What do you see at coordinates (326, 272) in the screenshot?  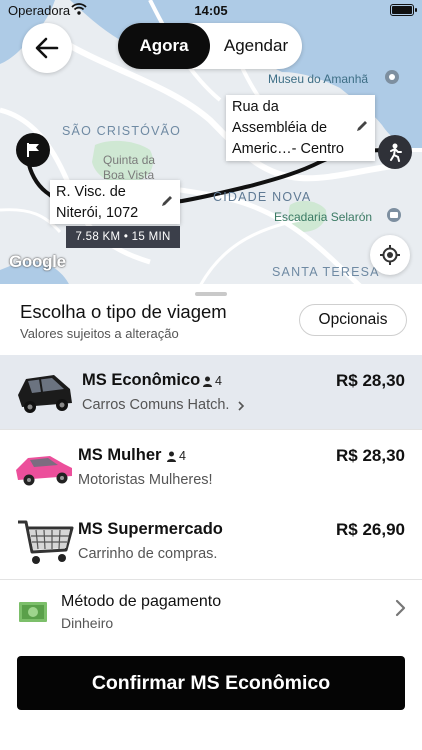 I see `map-label-santa-teresa: SANTA TERESA` at bounding box center [326, 272].